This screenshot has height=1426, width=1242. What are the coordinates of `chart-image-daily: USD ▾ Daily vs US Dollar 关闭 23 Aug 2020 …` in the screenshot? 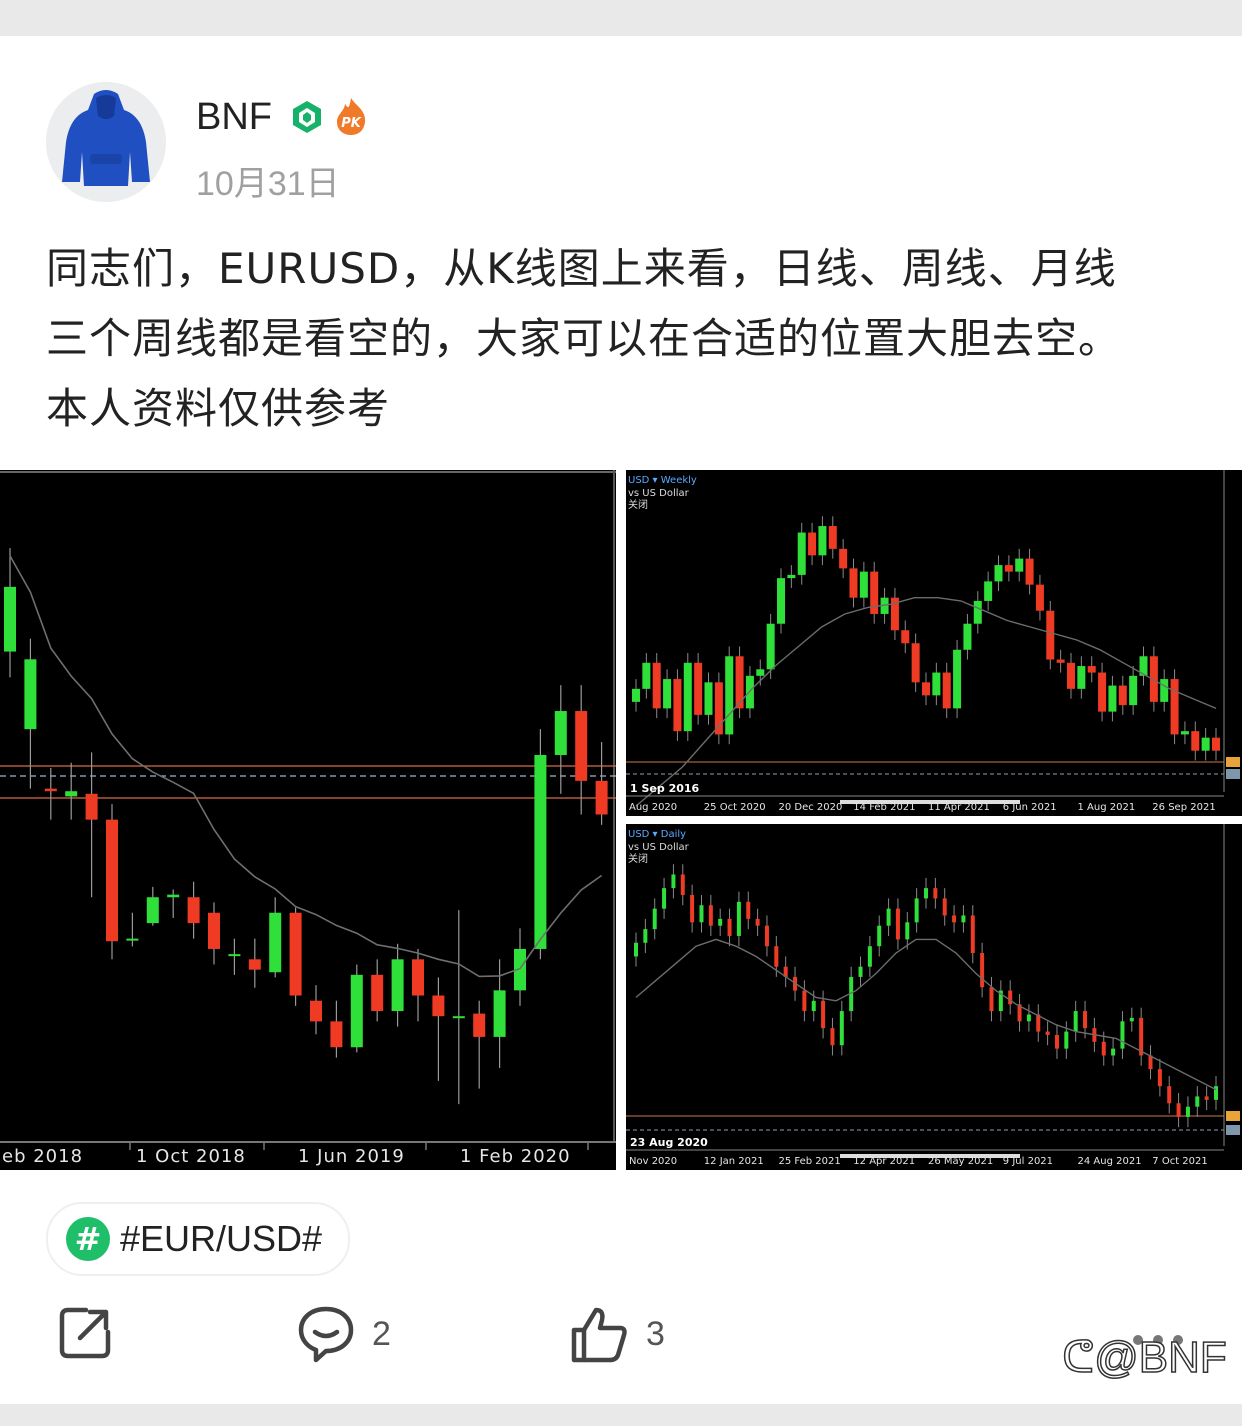 It's located at (934, 997).